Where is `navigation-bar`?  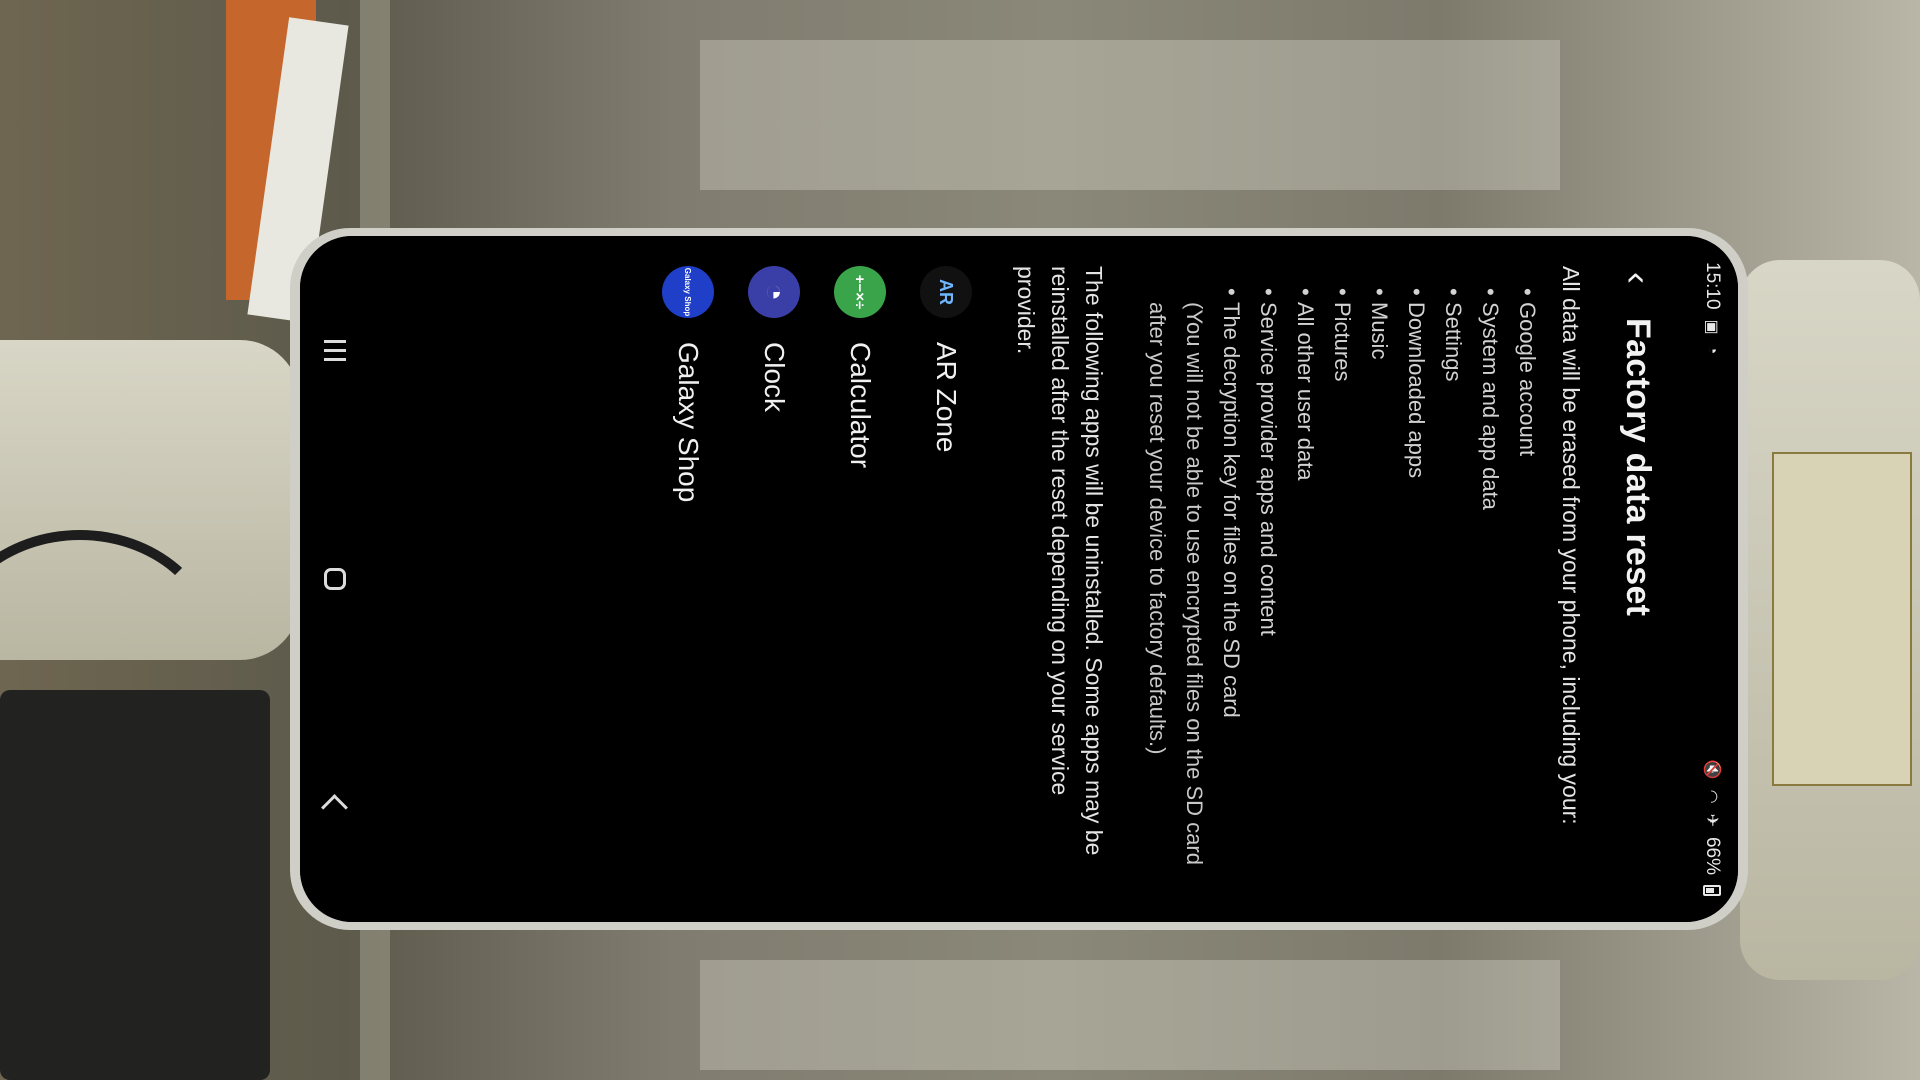 navigation-bar is located at coordinates (335, 579).